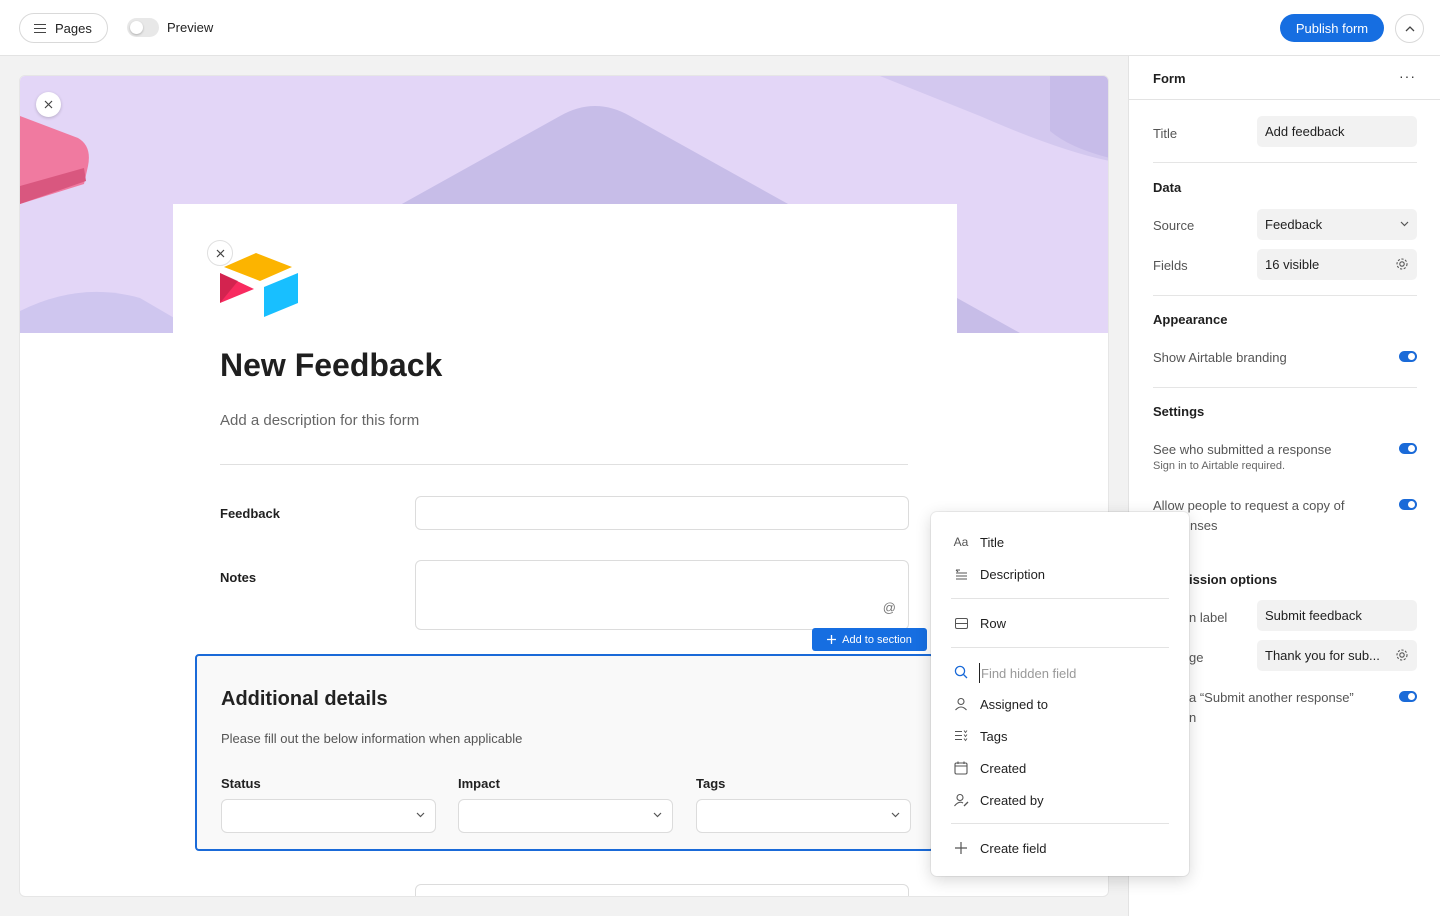 This screenshot has height=916, width=1440. What do you see at coordinates (662, 513) in the screenshot?
I see `feedback-input` at bounding box center [662, 513].